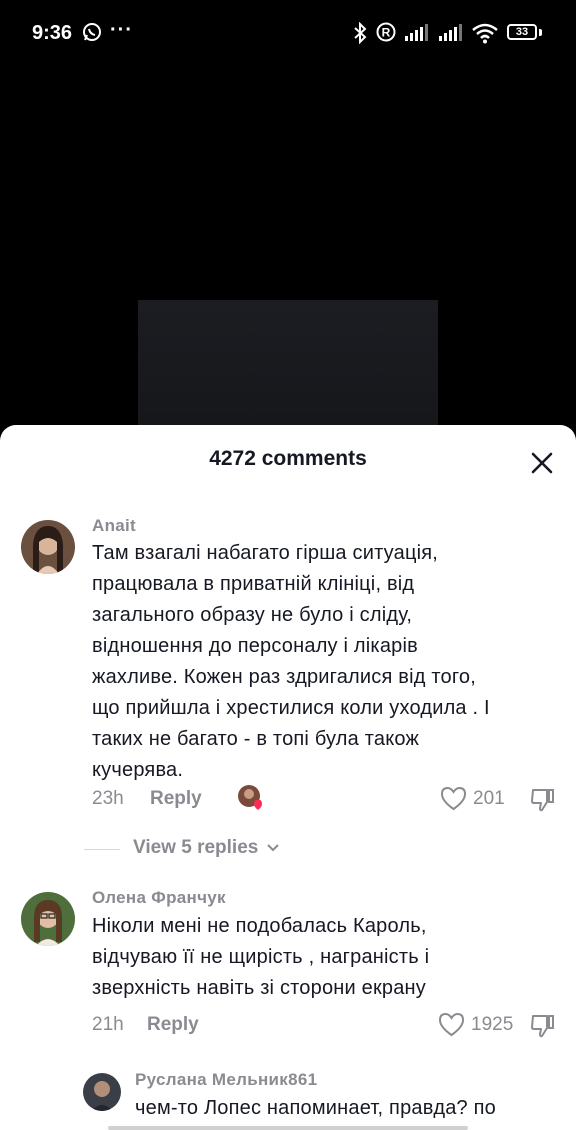  Describe the element at coordinates (472, 798) in the screenshot. I see `like-button: 201` at that location.